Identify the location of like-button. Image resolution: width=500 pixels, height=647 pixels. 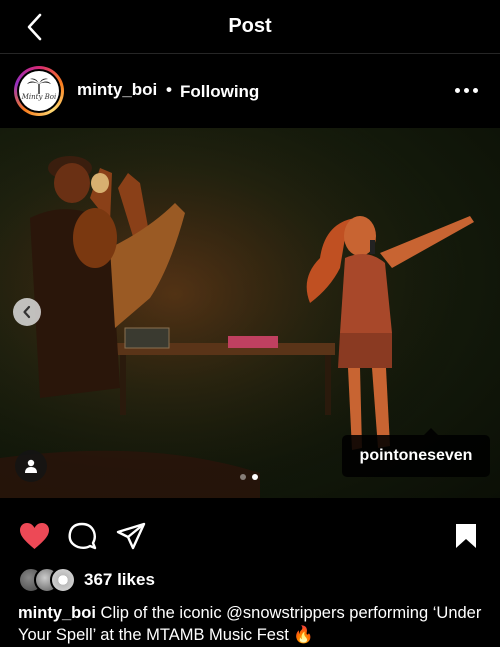
(34, 536).